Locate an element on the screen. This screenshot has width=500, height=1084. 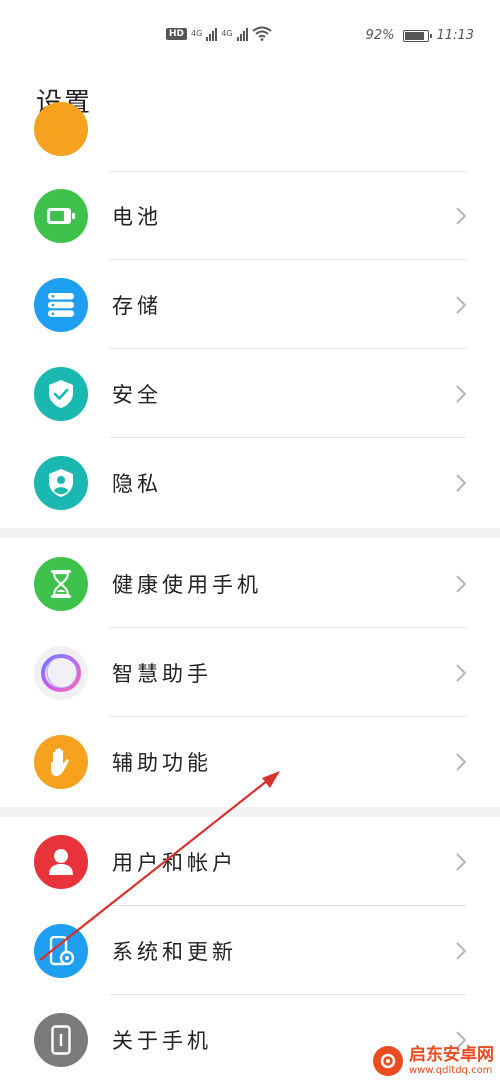
user-icon is located at coordinates (61, 862).